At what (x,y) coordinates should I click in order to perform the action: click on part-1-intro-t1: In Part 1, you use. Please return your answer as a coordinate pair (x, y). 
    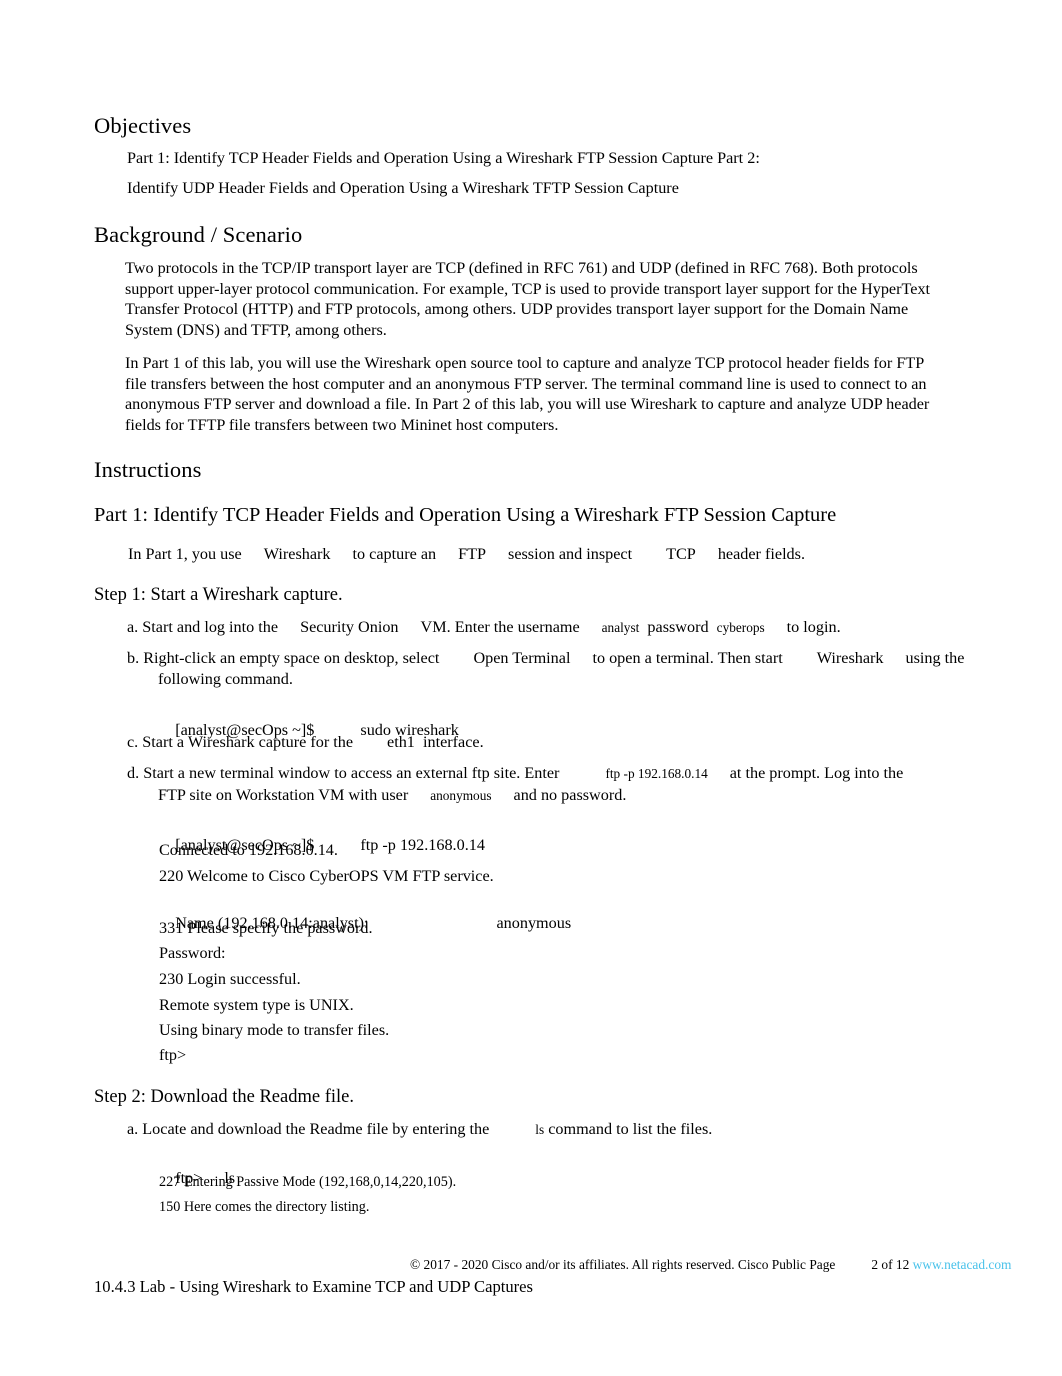
    Looking at the image, I should click on (185, 554).